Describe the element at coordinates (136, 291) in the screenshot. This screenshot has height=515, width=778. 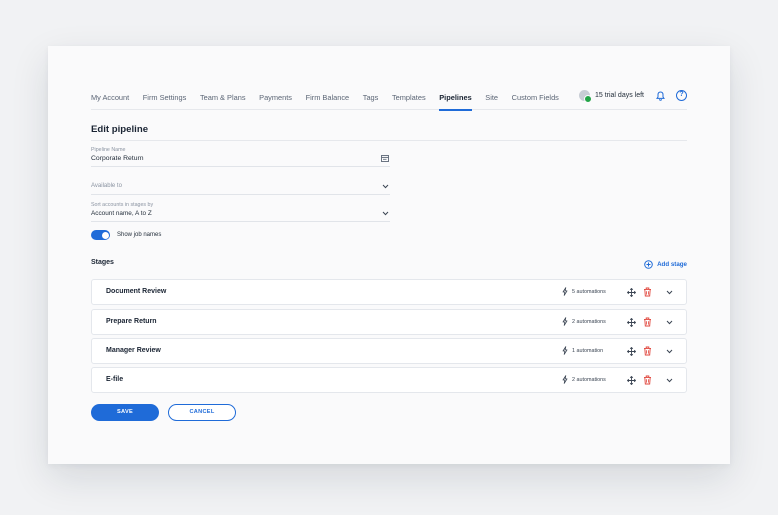
I see `stage-name: Document Review` at that location.